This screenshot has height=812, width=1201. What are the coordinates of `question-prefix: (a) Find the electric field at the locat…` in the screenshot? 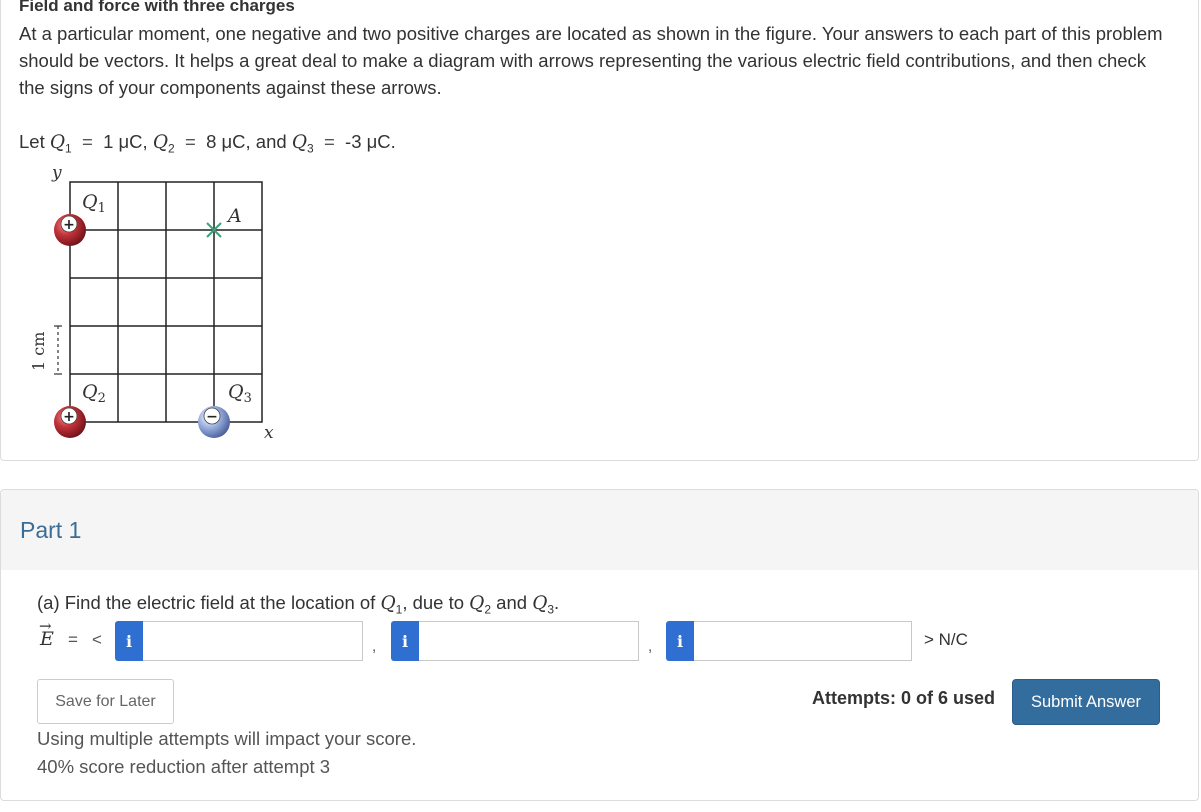 It's located at (206, 602).